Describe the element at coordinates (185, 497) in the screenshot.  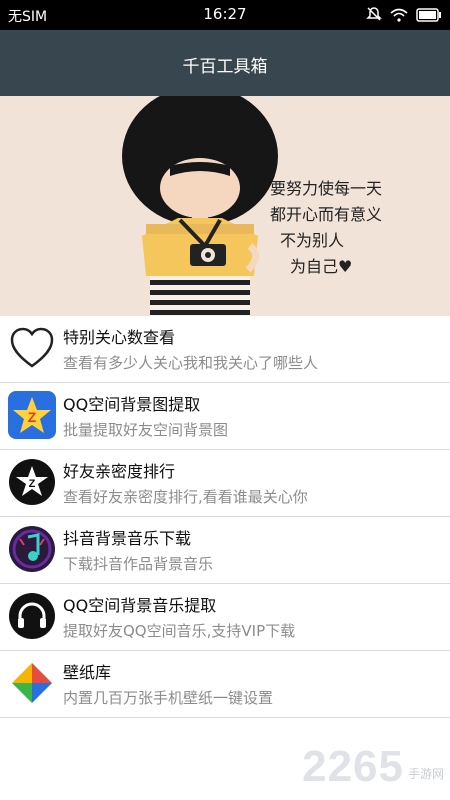
I see `list-item-subtitle: 查看好友亲密度排行,看看谁最关心你` at that location.